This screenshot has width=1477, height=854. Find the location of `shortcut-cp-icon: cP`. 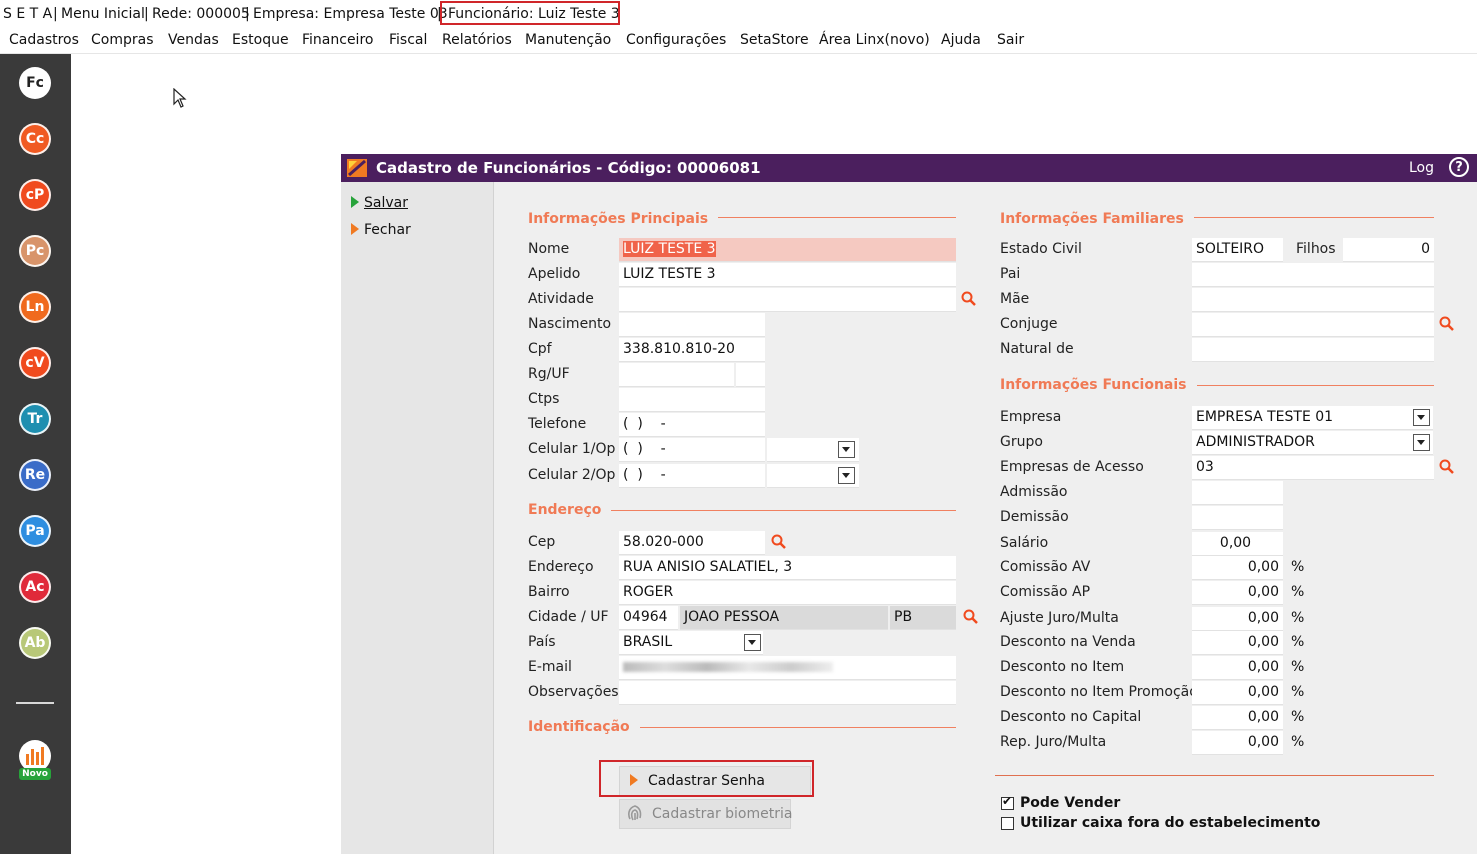

shortcut-cp-icon: cP is located at coordinates (35, 195).